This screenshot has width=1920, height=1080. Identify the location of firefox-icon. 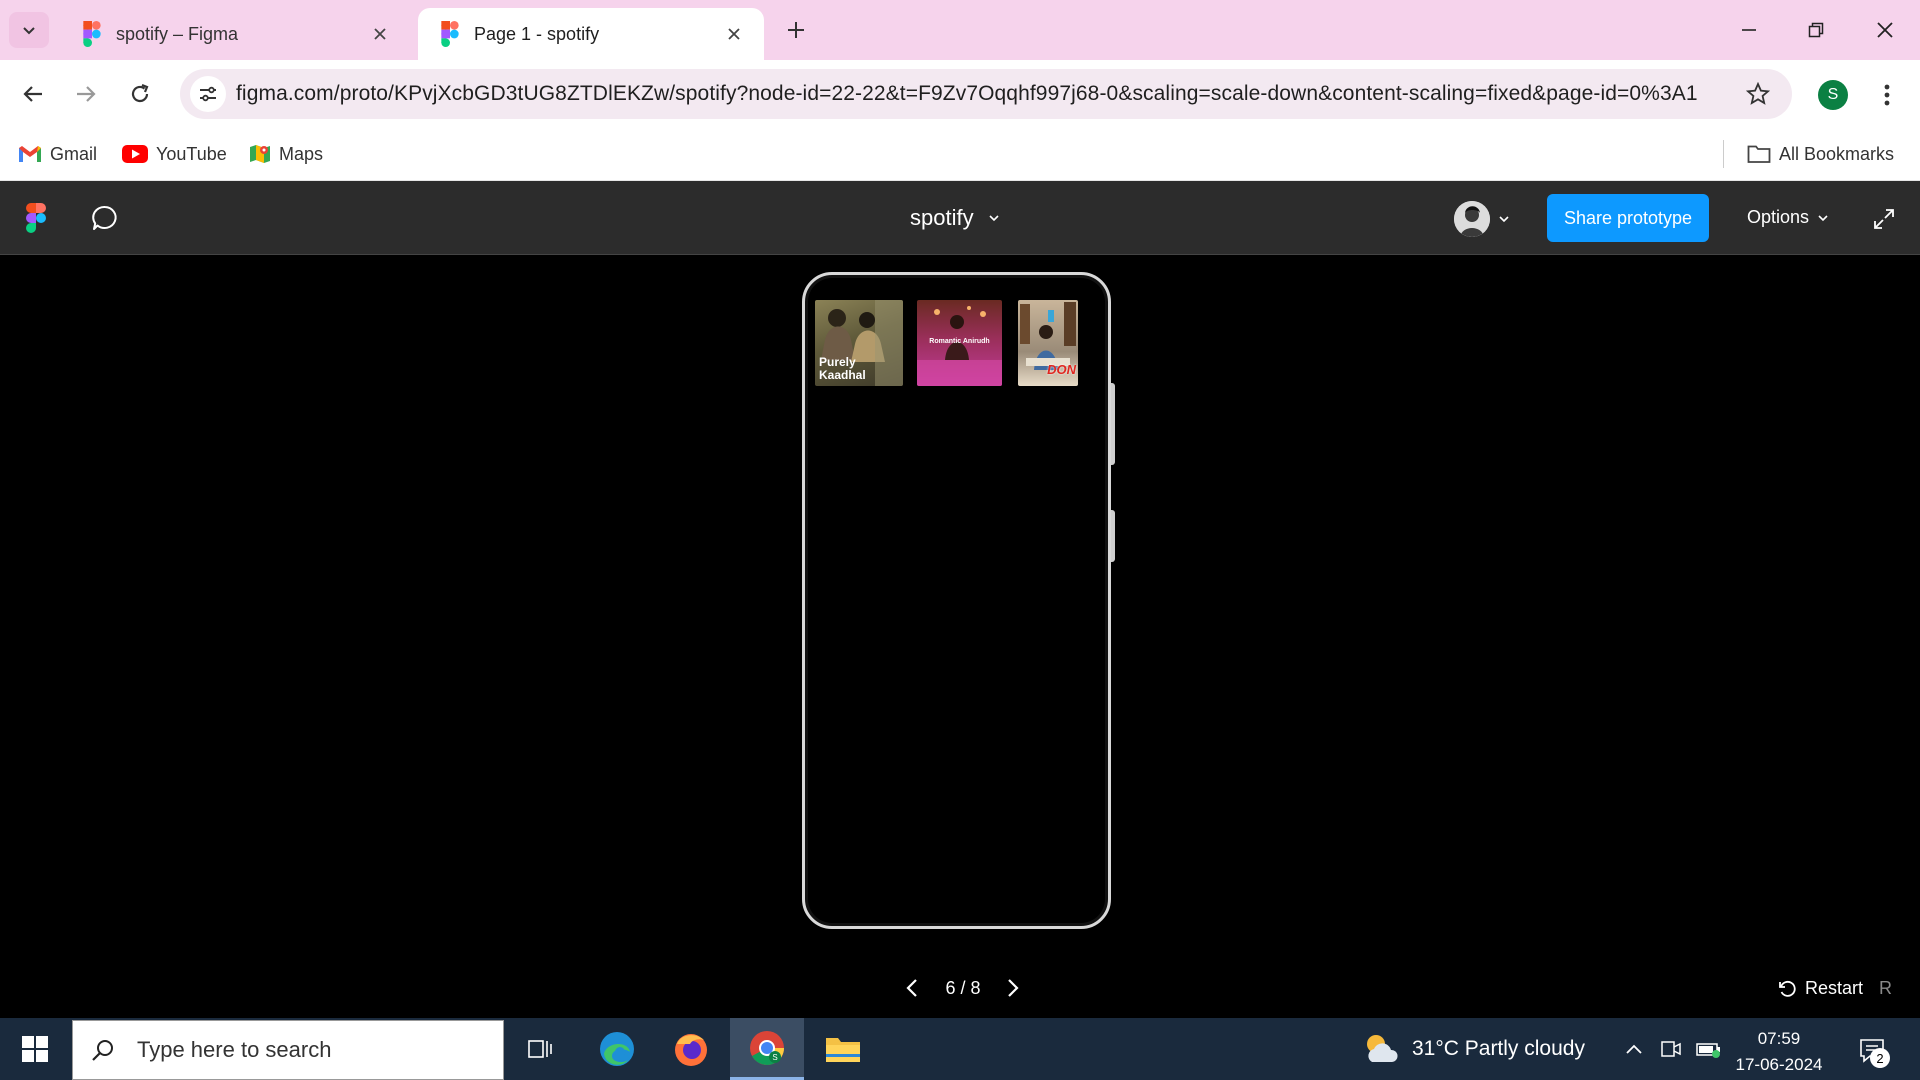
(691, 1050).